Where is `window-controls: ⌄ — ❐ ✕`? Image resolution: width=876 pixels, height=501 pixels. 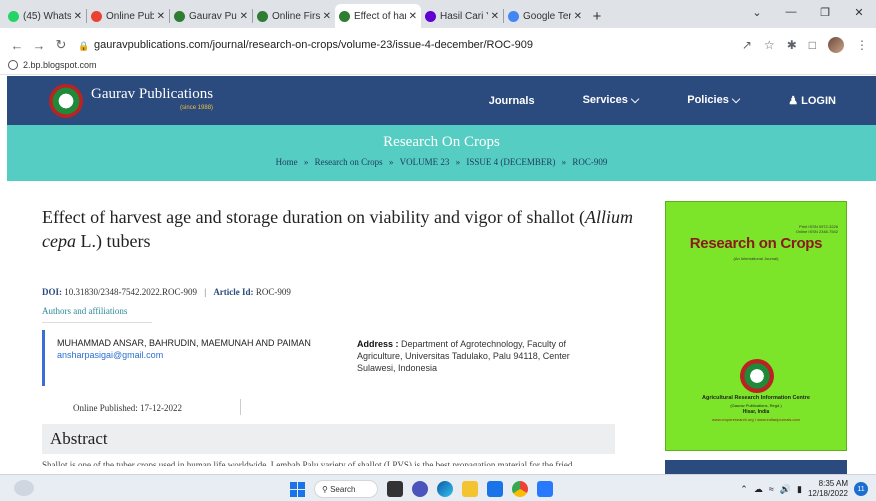
window-controls: ⌄ — ❐ ✕ is located at coordinates (808, 12).